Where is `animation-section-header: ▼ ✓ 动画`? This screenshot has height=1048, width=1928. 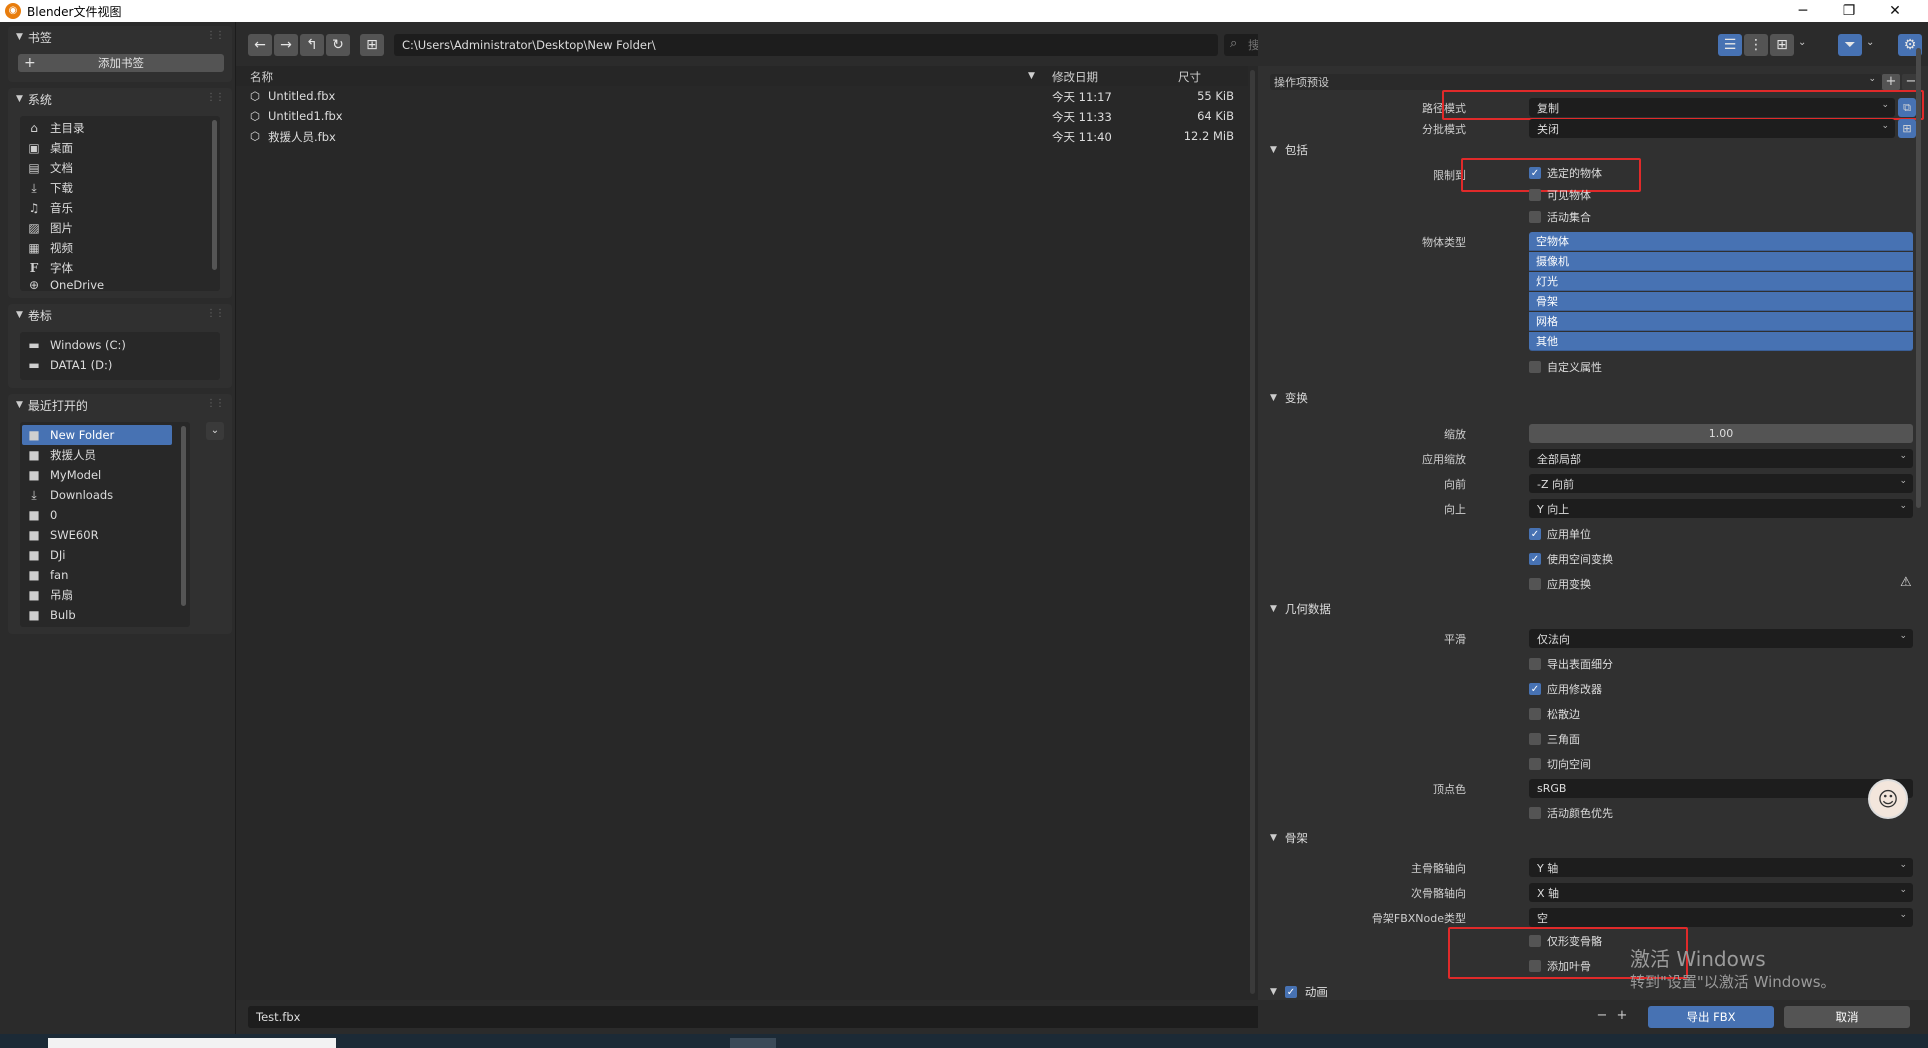
animation-section-header: ▼ ✓ 动画 is located at coordinates (1299, 992).